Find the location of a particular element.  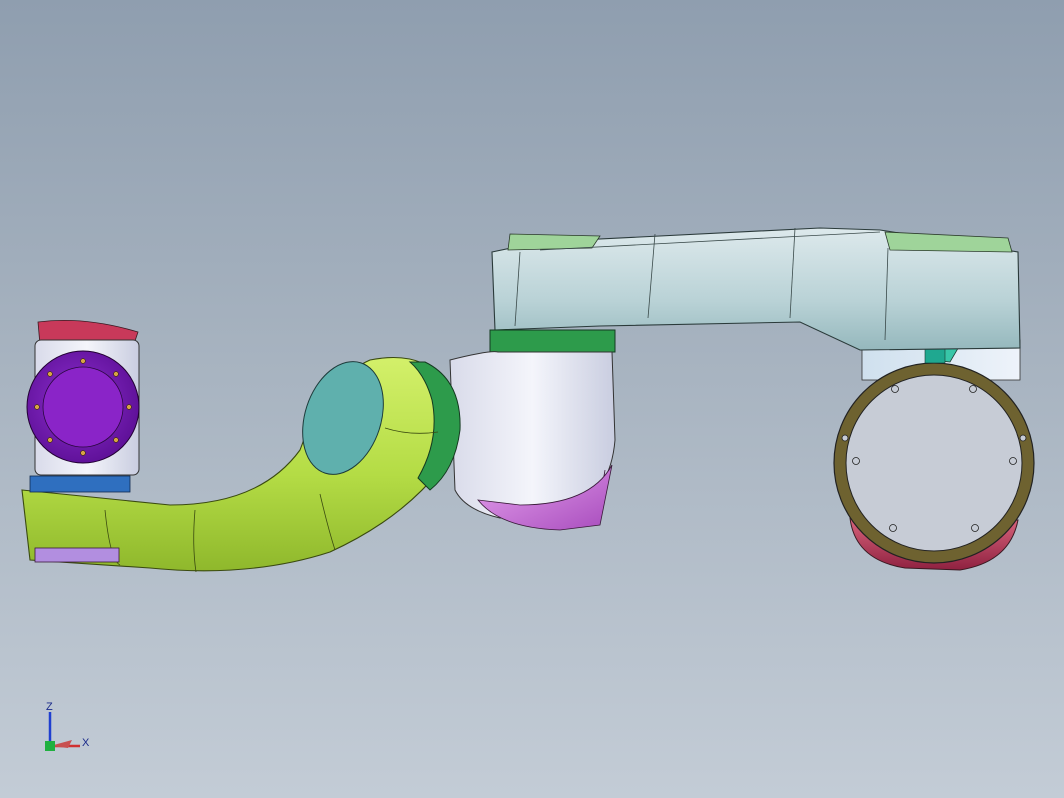

triad-x-label: X is located at coordinates (86, 743).